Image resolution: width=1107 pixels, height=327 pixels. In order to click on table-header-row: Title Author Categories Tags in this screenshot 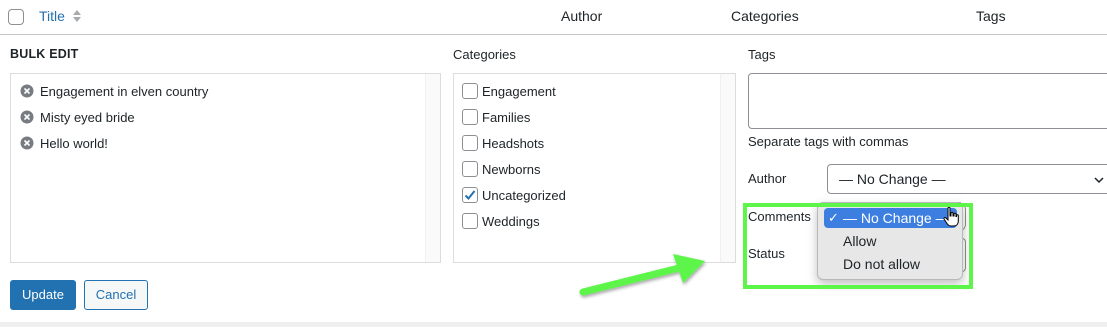, I will do `click(553, 17)`.